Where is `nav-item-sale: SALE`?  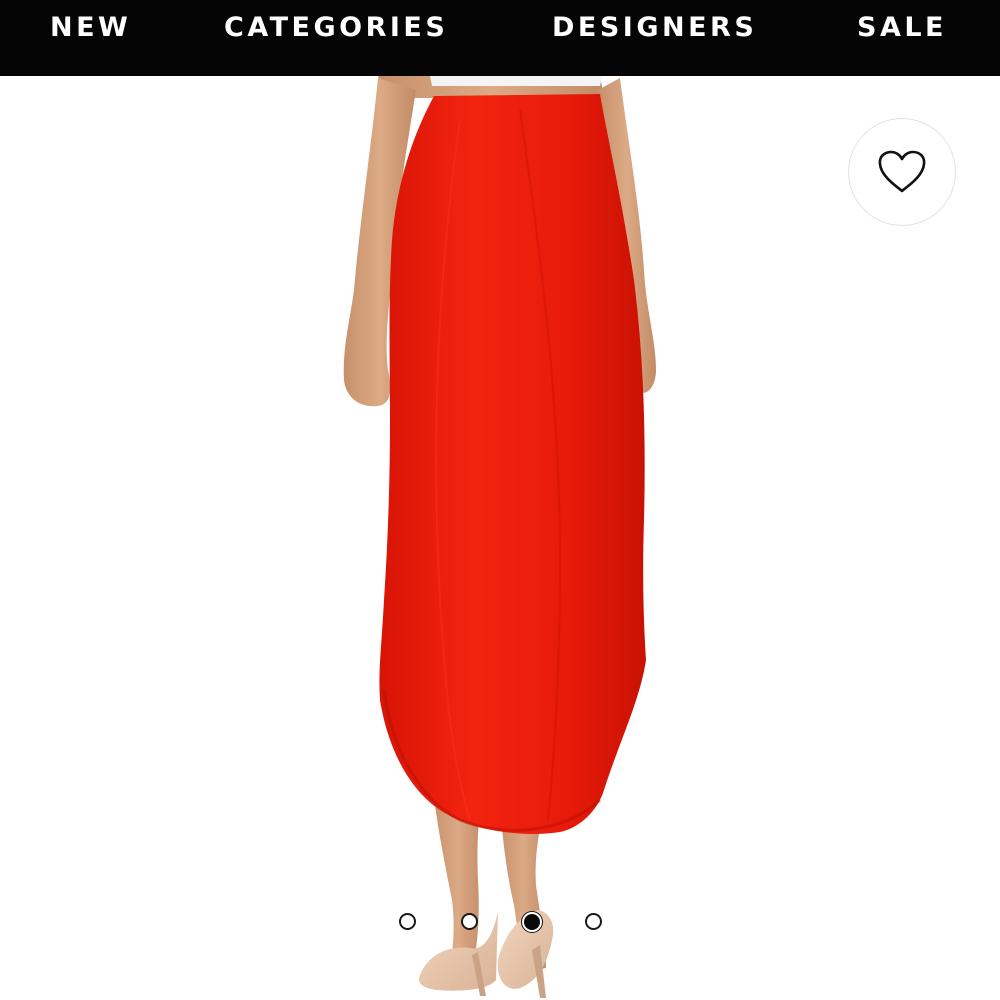
nav-item-sale: SALE is located at coordinates (902, 28).